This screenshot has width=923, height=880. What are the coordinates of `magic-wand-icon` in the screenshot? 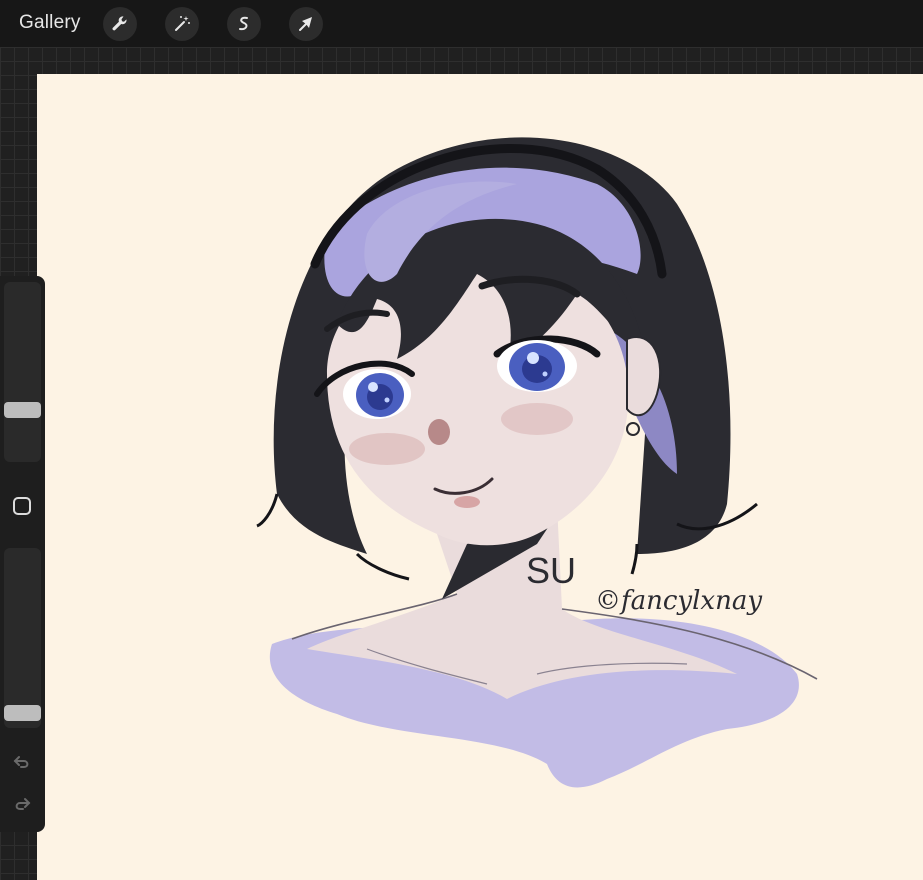 It's located at (182, 23).